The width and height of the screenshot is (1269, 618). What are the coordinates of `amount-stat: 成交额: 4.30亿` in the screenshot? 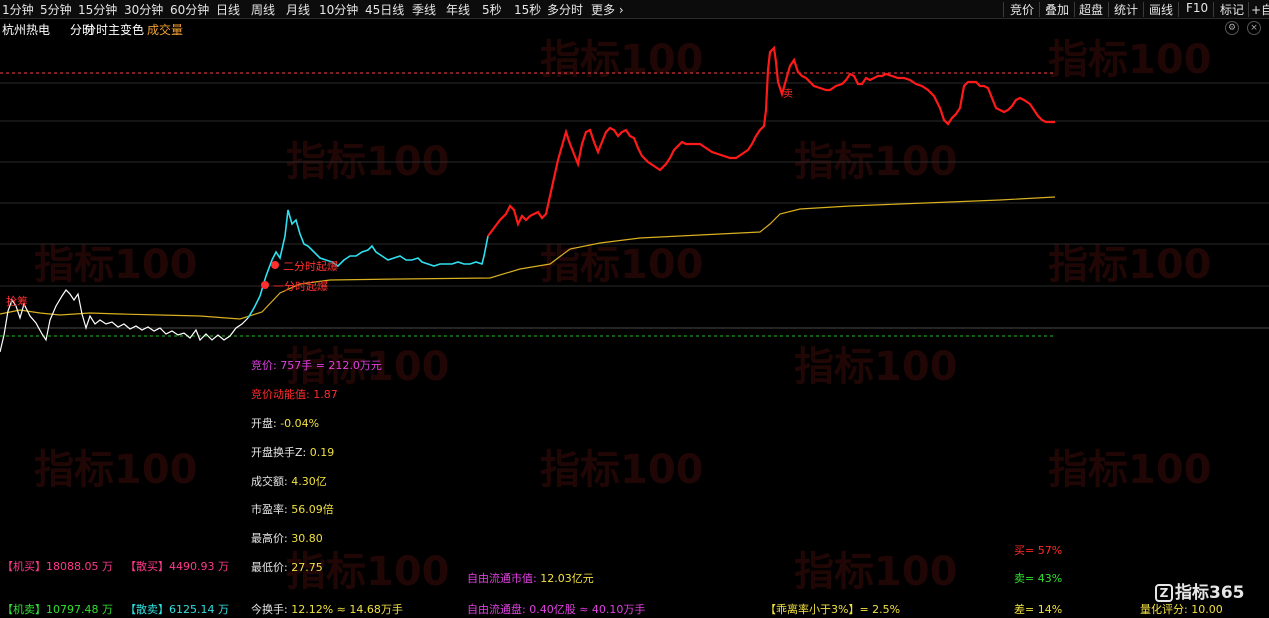 It's located at (289, 481).